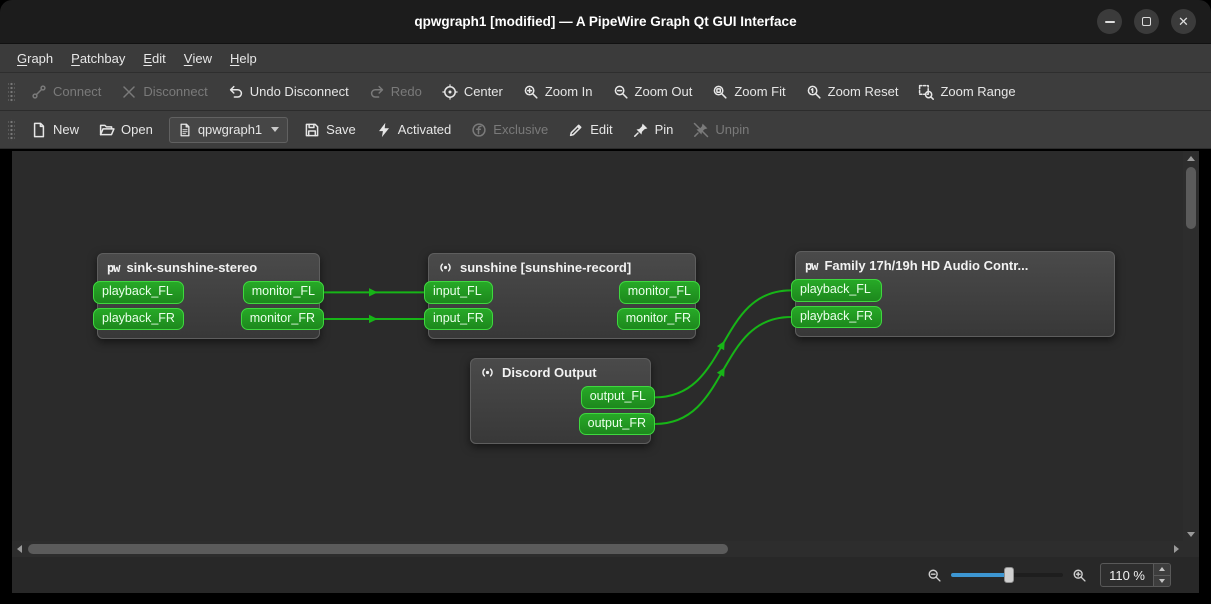 The width and height of the screenshot is (1211, 604). I want to click on minimize-icon, so click(1109, 21).